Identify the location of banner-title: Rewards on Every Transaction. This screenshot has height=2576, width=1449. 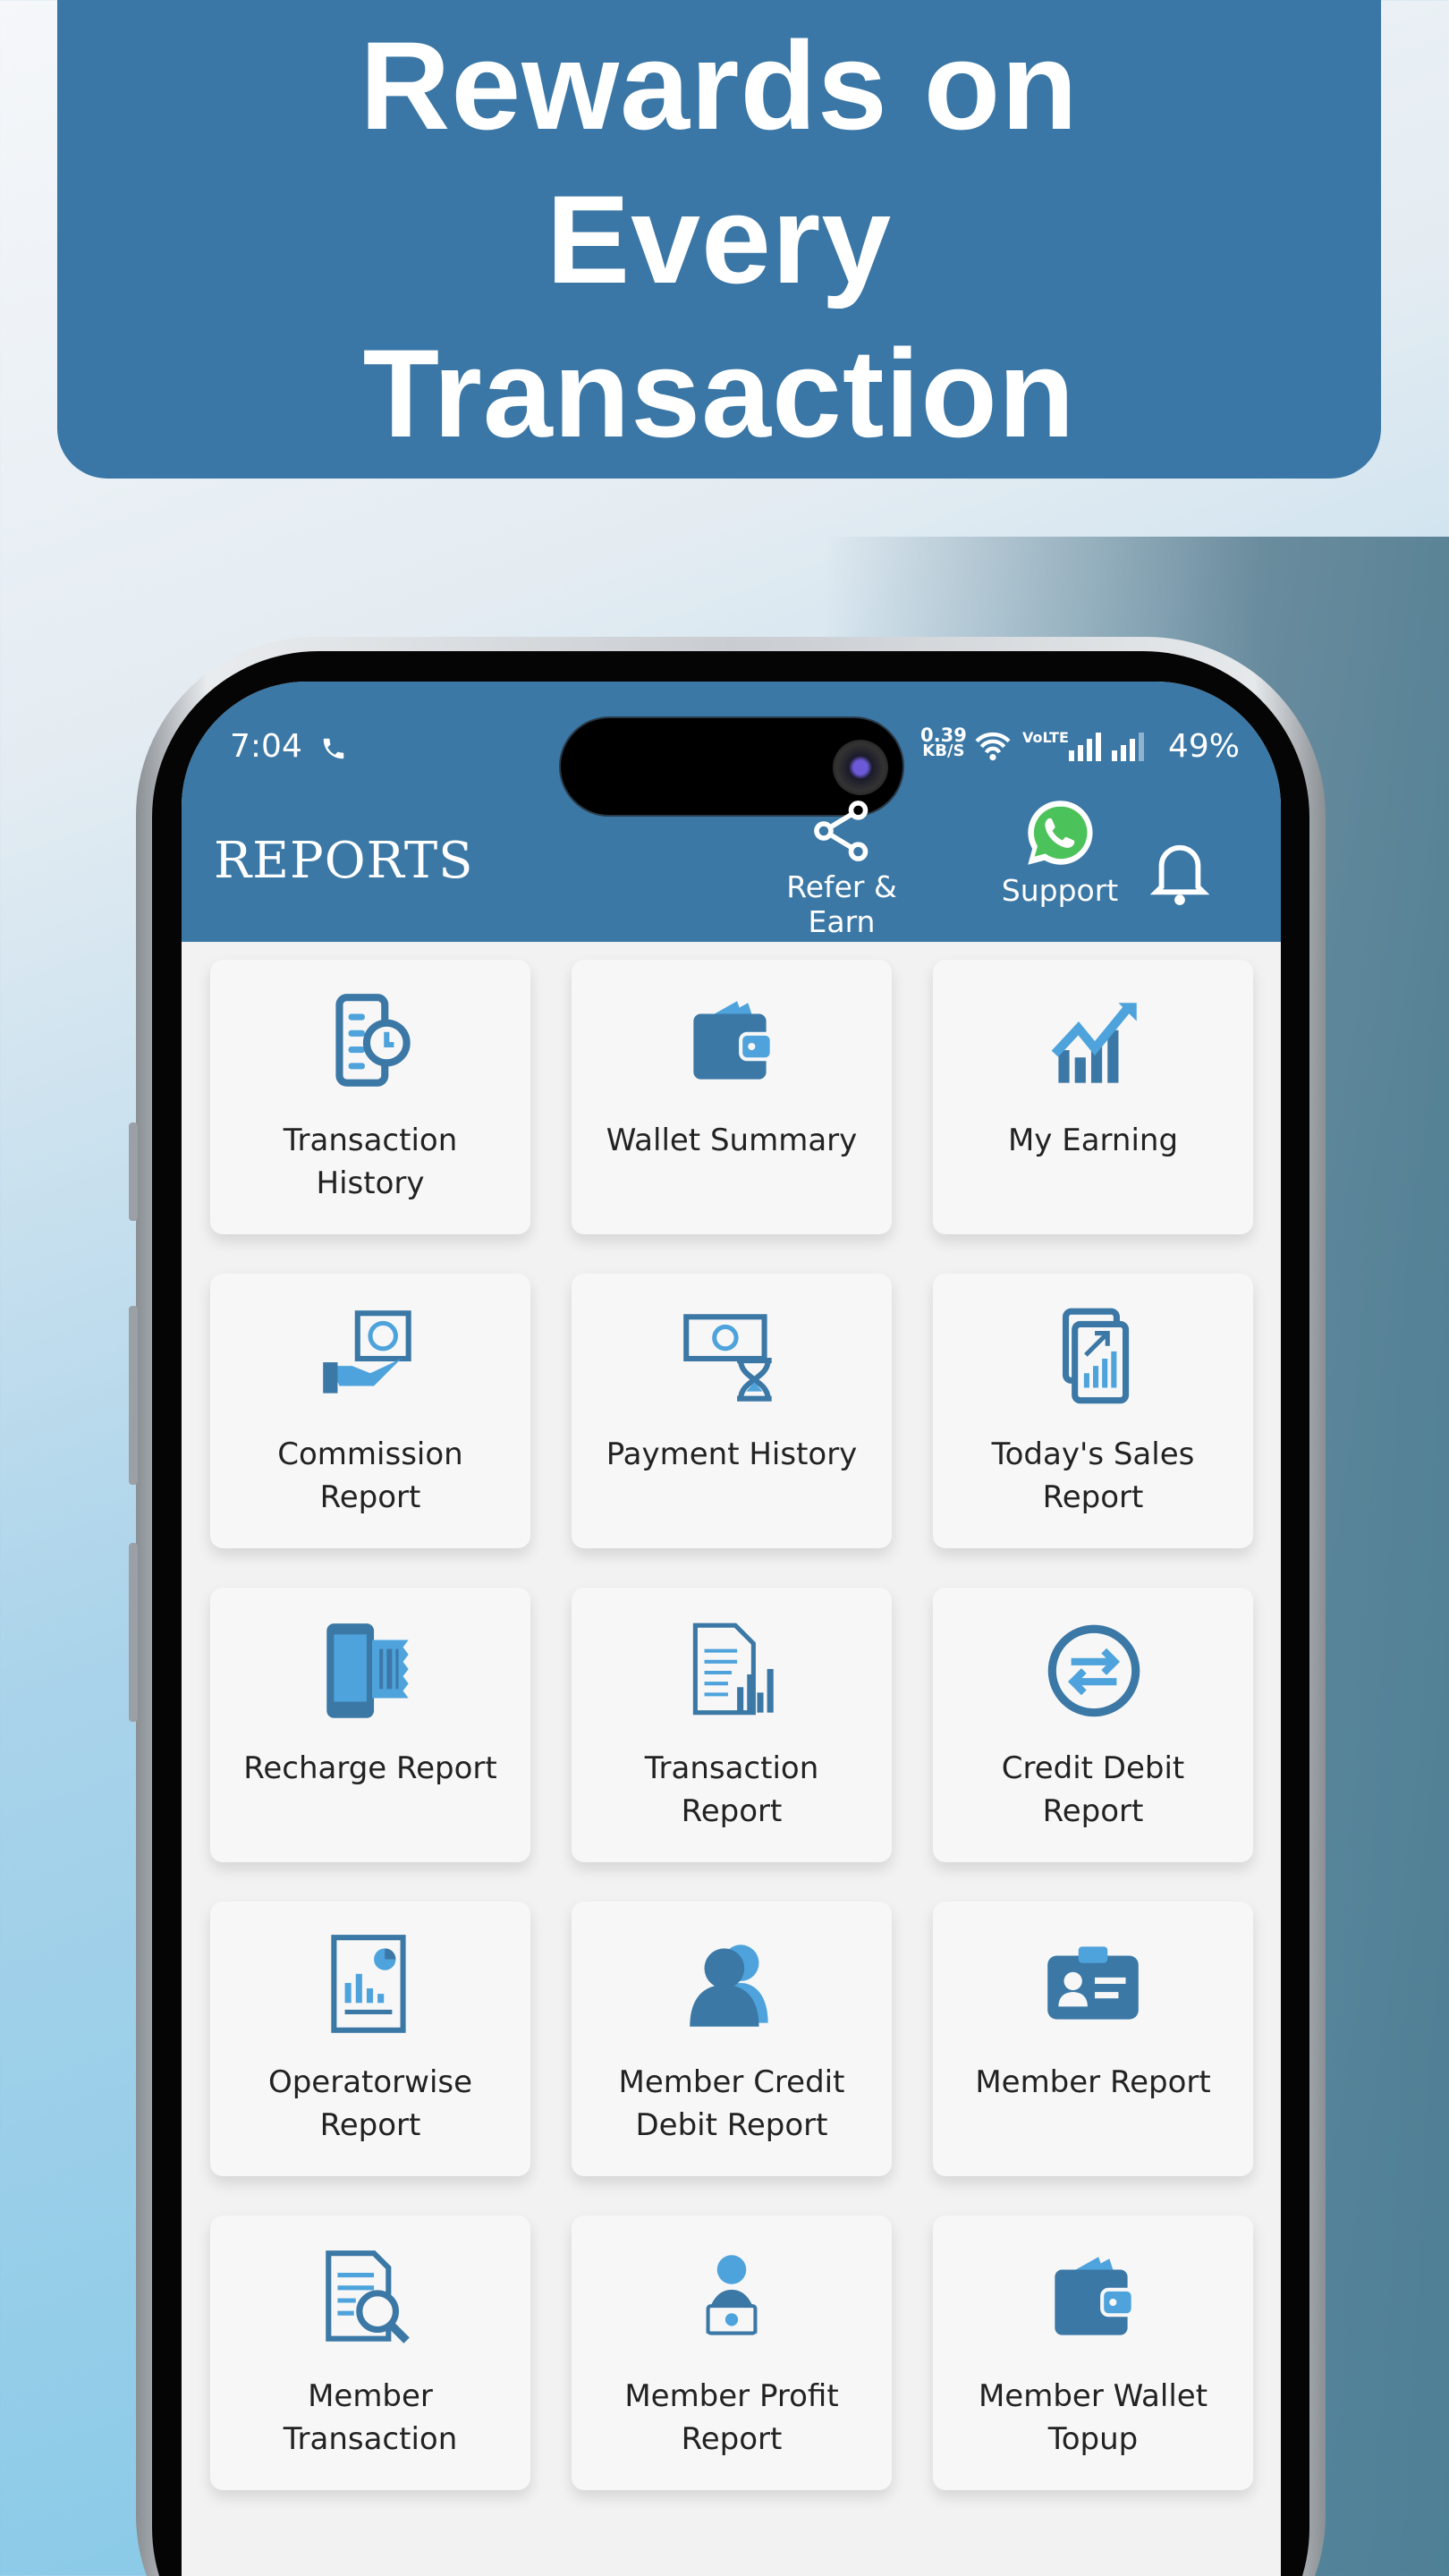
(719, 238).